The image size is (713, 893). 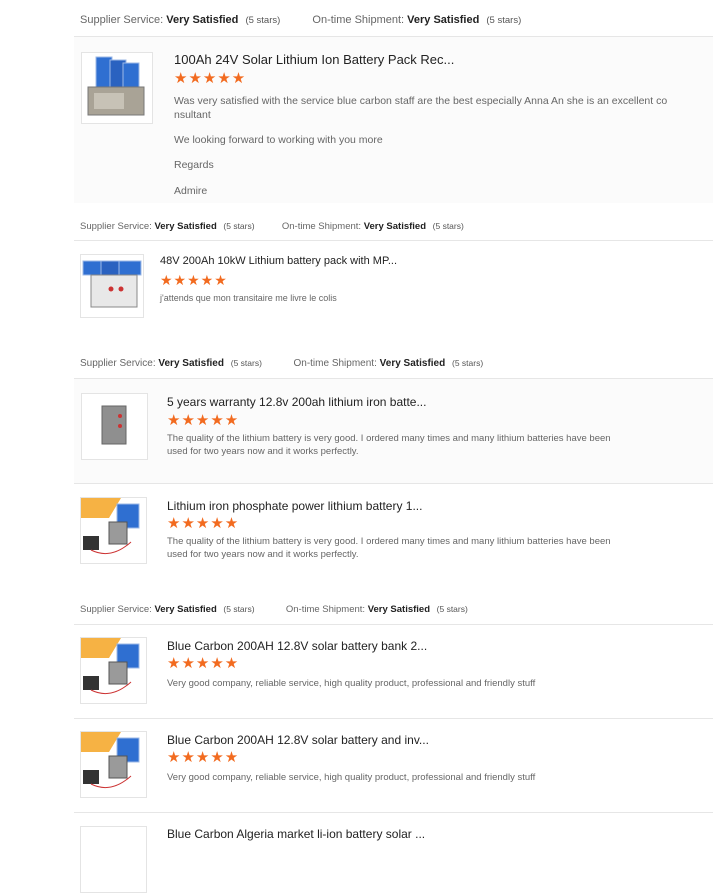 I want to click on review-text: Regards, so click(x=194, y=165).